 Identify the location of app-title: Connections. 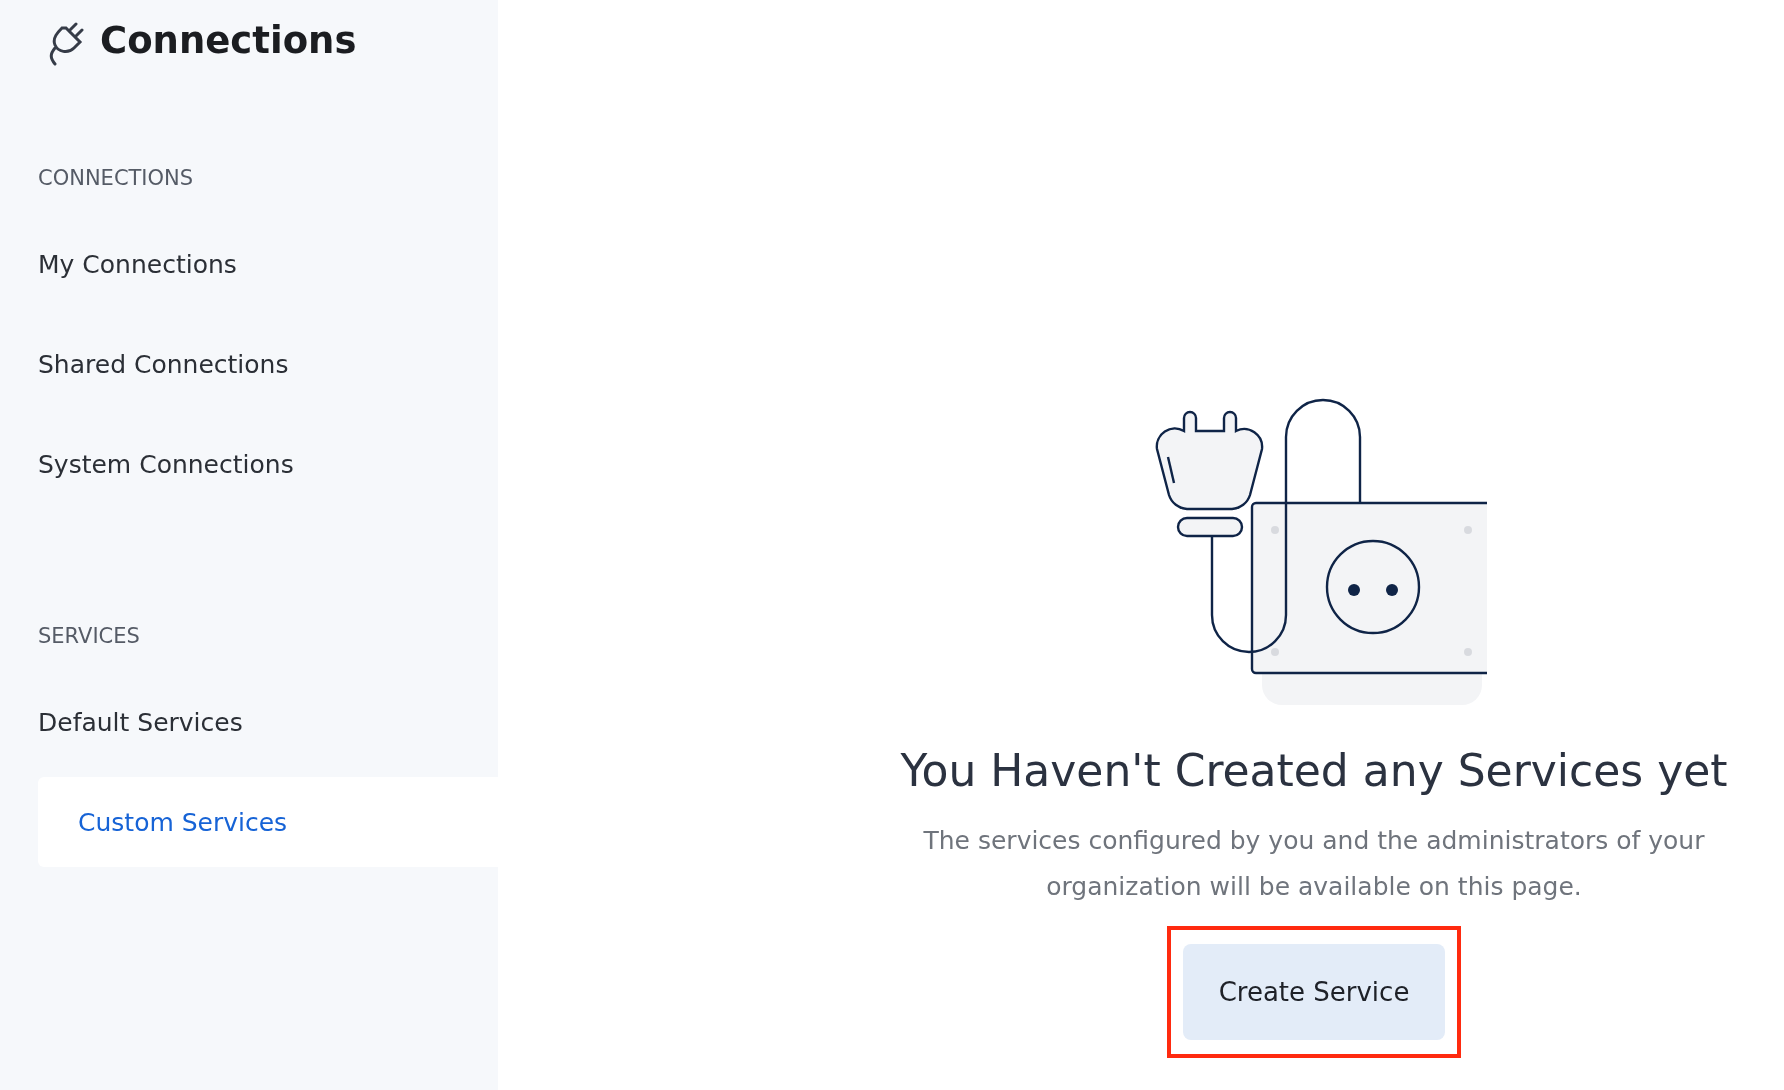
(228, 40).